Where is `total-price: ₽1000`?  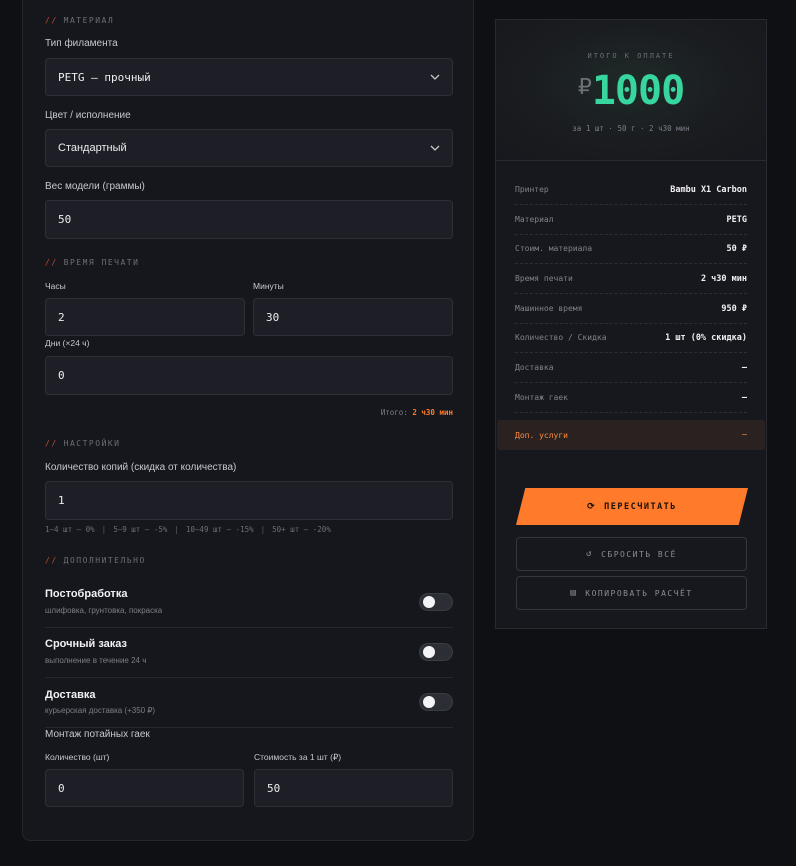
total-price: ₽1000 is located at coordinates (631, 91).